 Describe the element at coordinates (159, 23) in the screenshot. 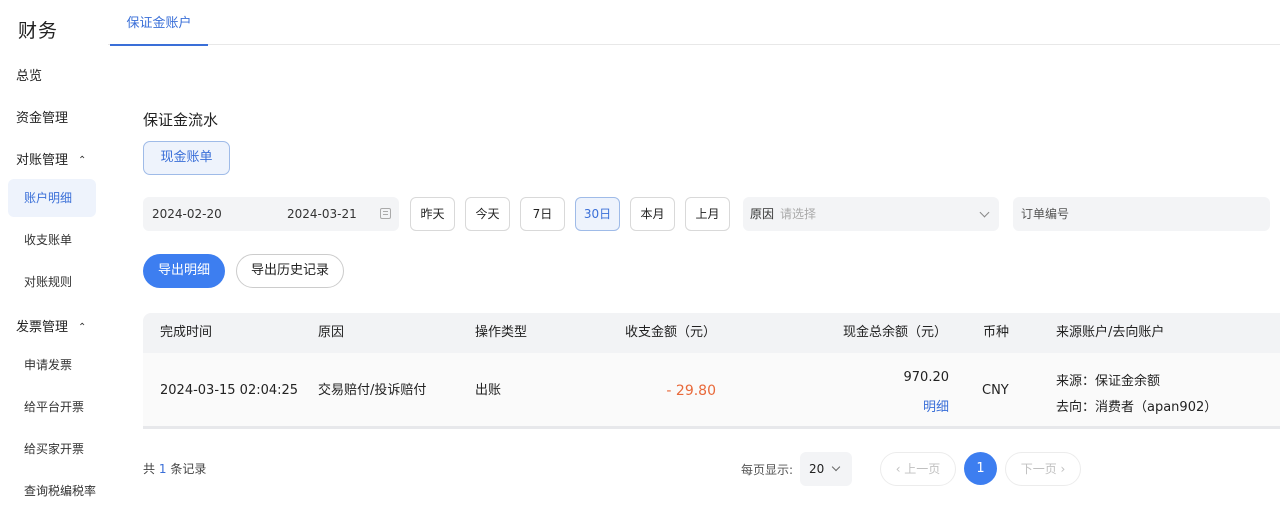

I see `tab-deposit-account: 保证金账户` at that location.